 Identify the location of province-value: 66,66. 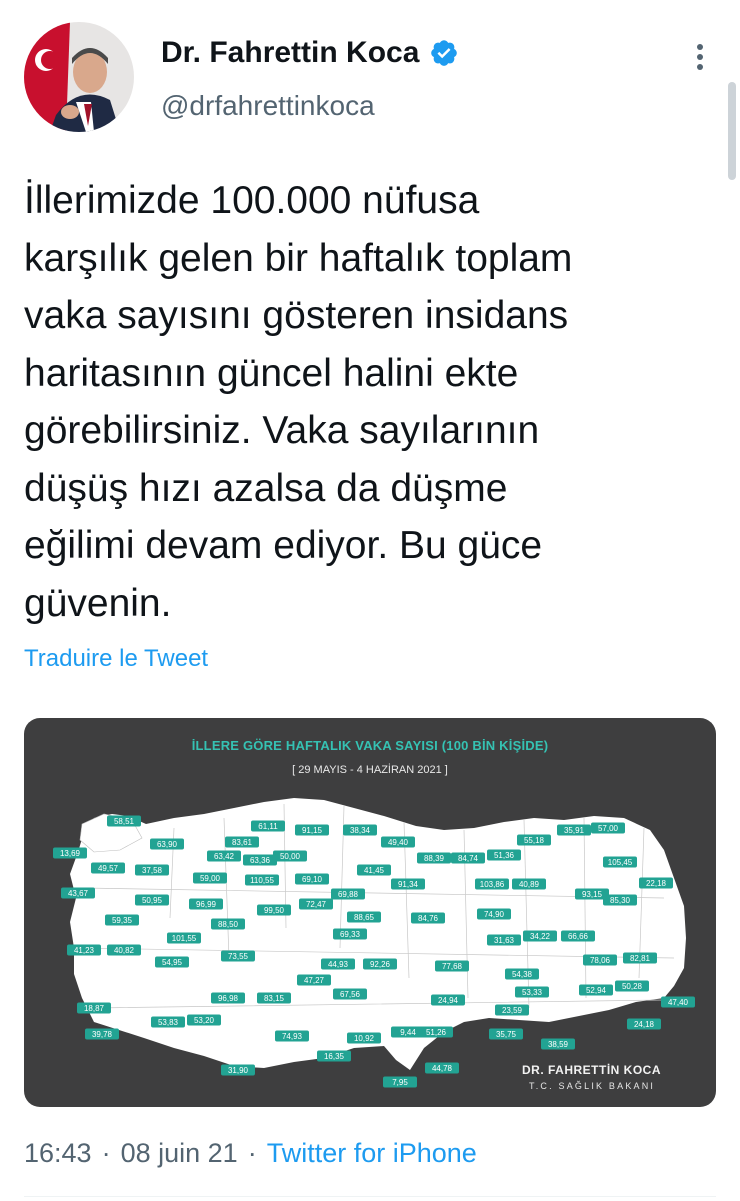
(578, 936).